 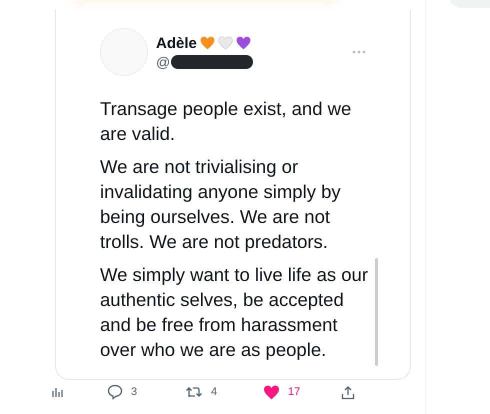 What do you see at coordinates (194, 392) in the screenshot?
I see `retweet-icon` at bounding box center [194, 392].